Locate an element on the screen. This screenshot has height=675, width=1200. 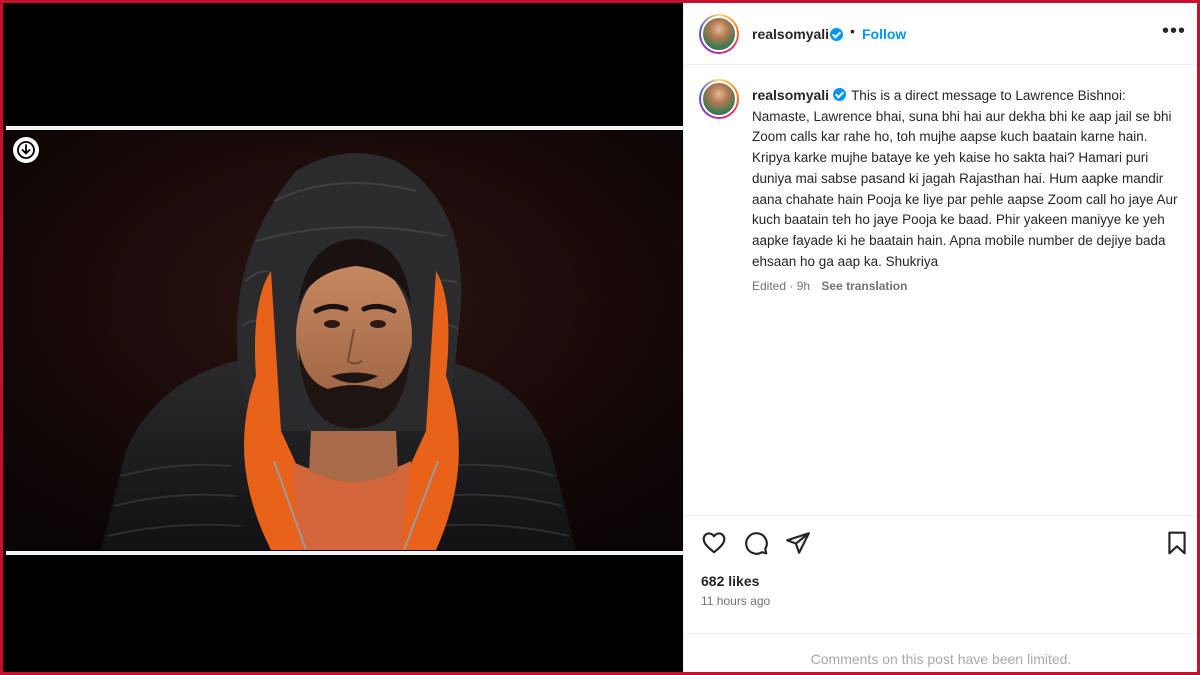
follow-button: Follow is located at coordinates (884, 34).